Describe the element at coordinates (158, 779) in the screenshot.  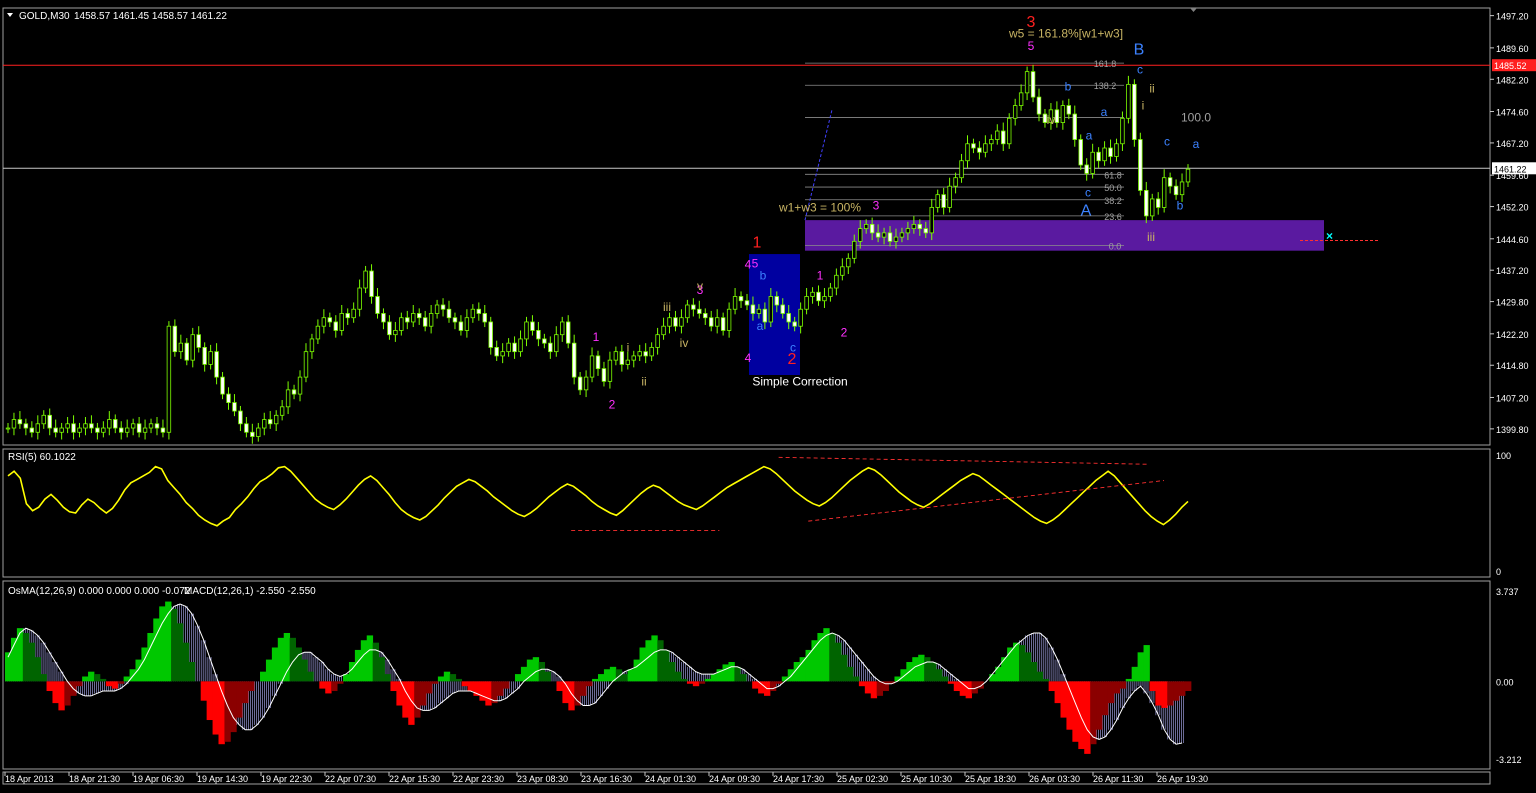
I see `time-tick-label: 19 Apr 06:30` at that location.